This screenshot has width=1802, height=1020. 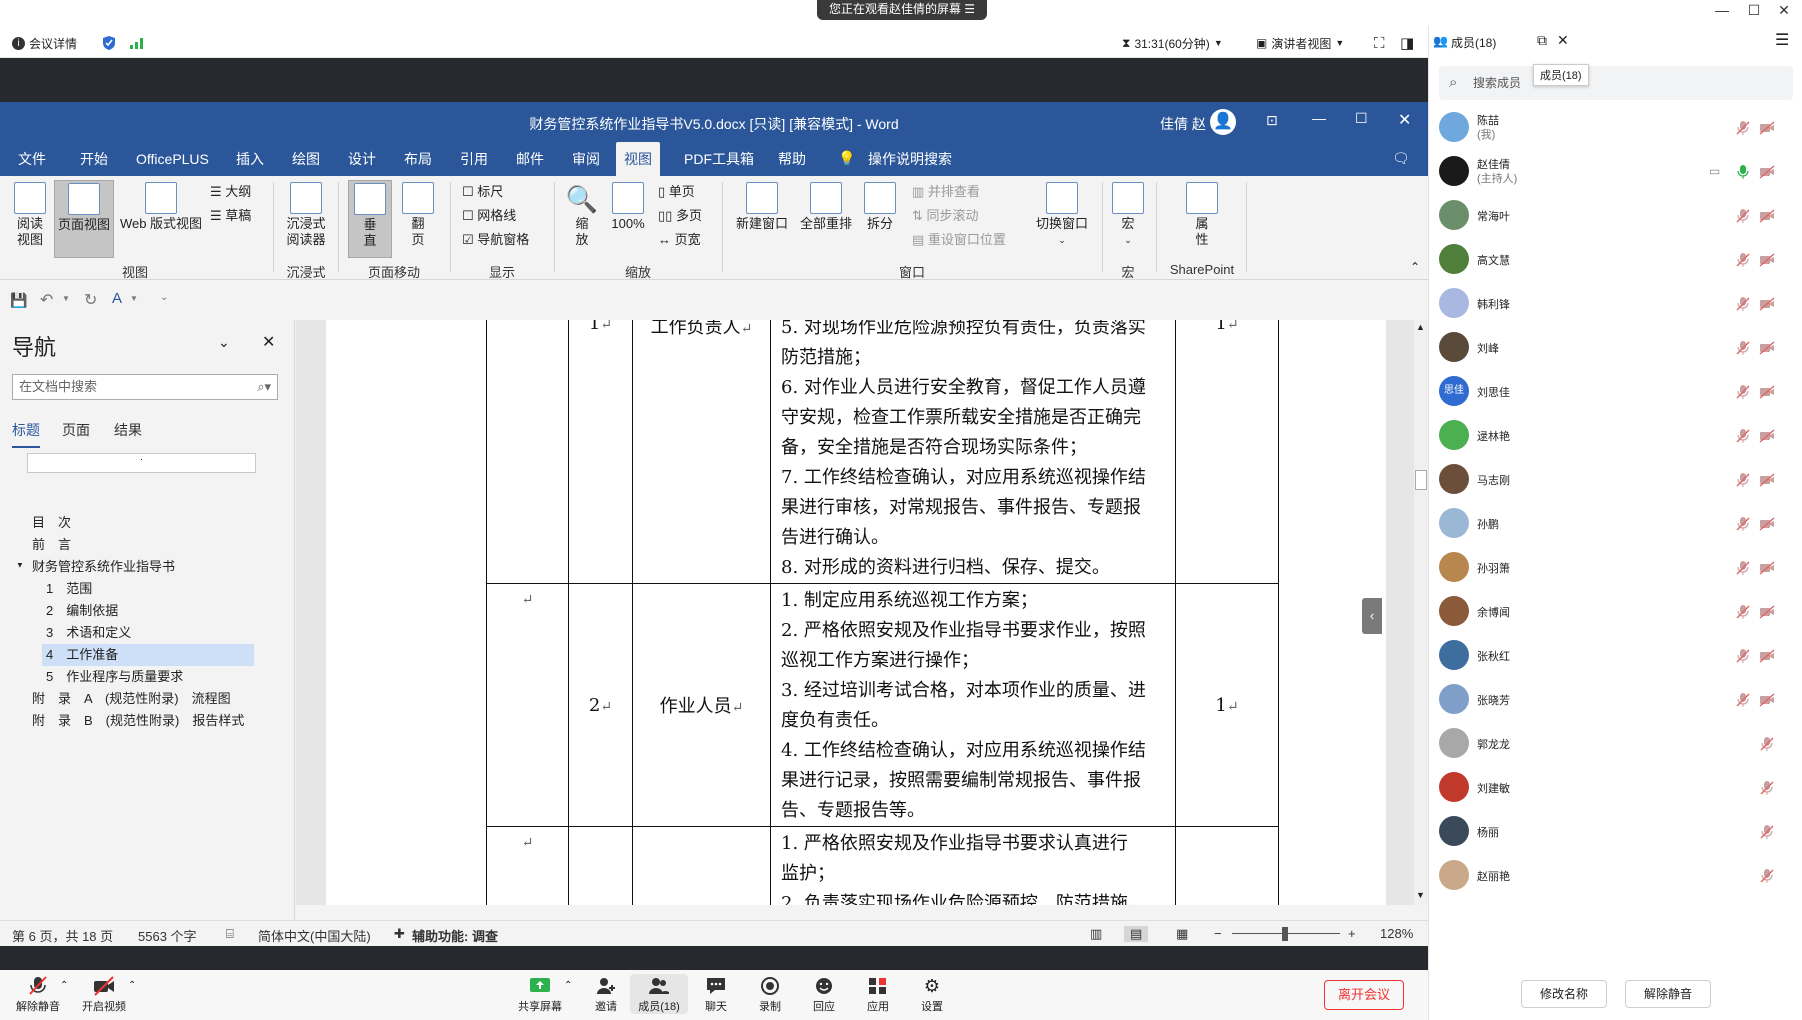 What do you see at coordinates (826, 207) in the screenshot?
I see `arrange-all-button: 全部重排` at bounding box center [826, 207].